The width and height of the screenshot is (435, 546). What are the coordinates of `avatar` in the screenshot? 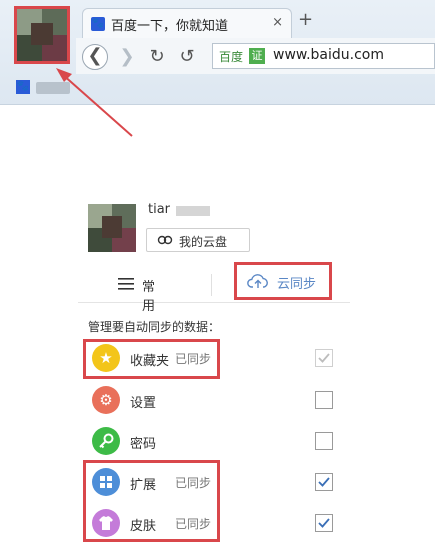 It's located at (112, 228).